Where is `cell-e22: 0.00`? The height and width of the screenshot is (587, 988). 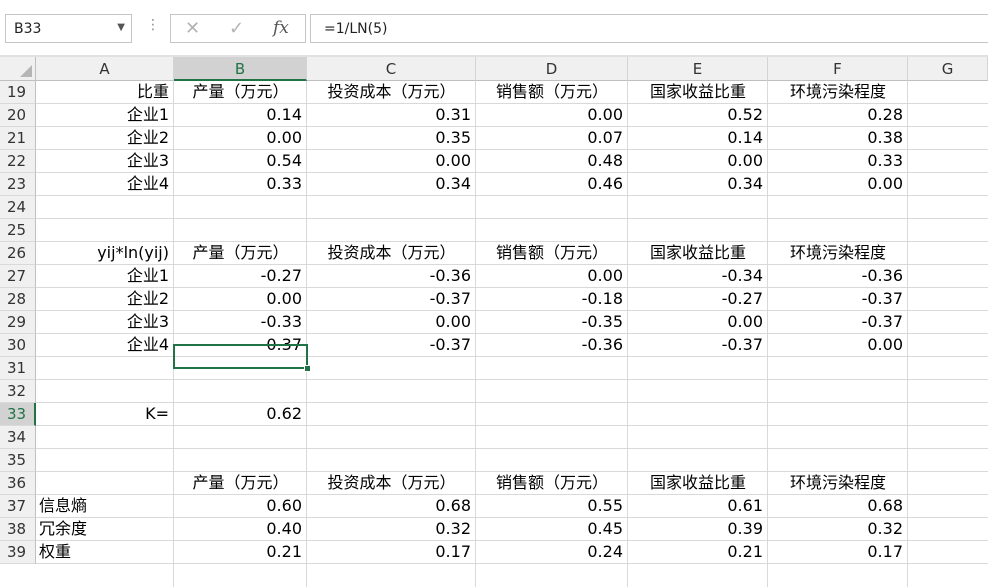
cell-e22: 0.00 is located at coordinates (698, 161).